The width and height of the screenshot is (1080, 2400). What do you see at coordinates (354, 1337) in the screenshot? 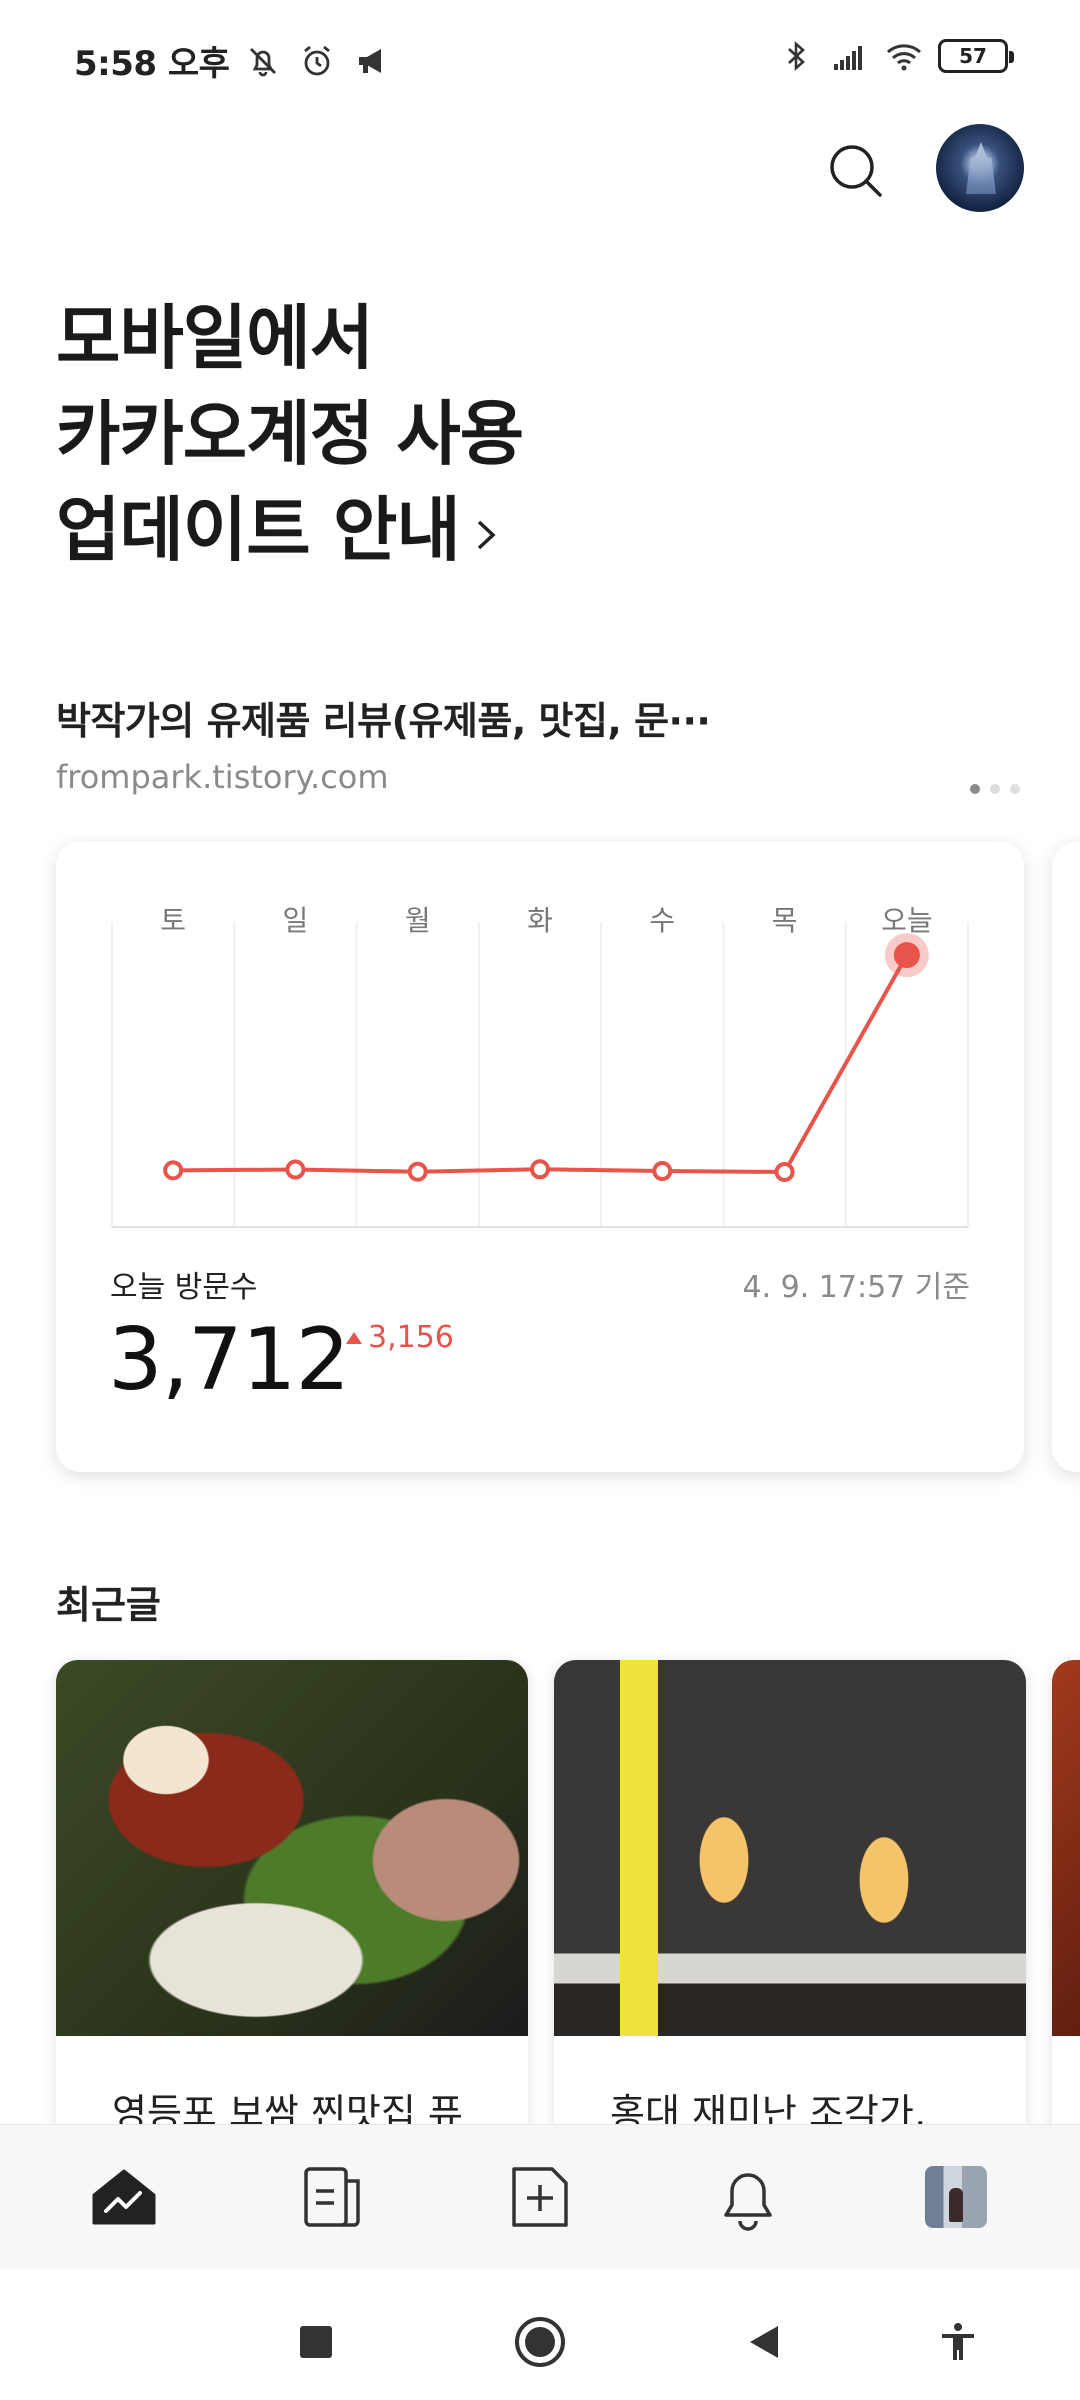
I see `increase-arrow-icon` at bounding box center [354, 1337].